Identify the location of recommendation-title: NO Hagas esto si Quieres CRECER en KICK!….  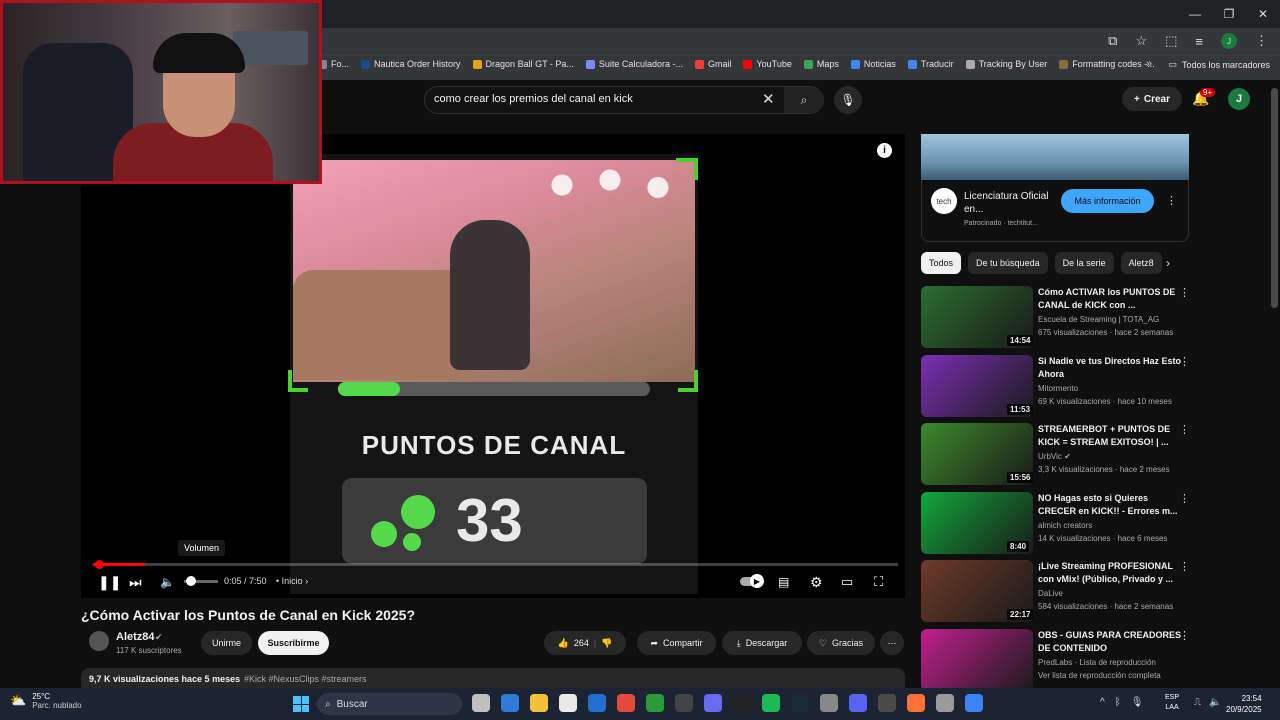
(1110, 505).